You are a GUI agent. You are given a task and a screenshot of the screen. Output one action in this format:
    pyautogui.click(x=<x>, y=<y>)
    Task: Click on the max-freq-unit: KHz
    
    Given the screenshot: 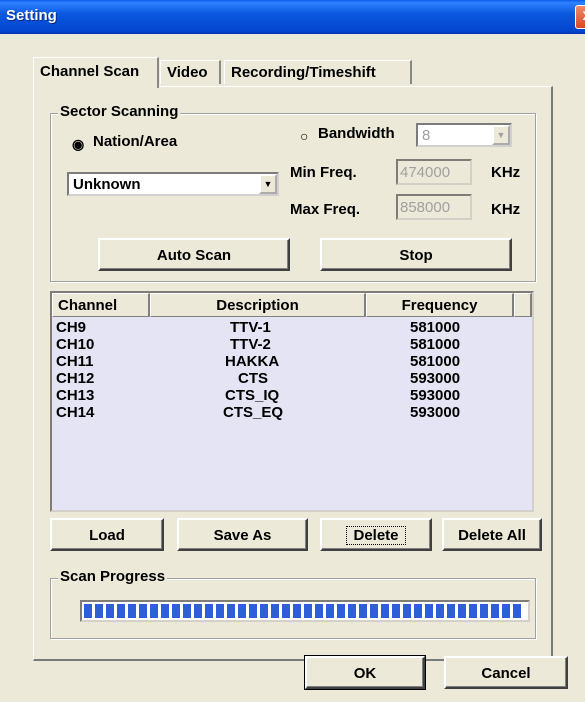 What is the action you would take?
    pyautogui.click(x=506, y=209)
    